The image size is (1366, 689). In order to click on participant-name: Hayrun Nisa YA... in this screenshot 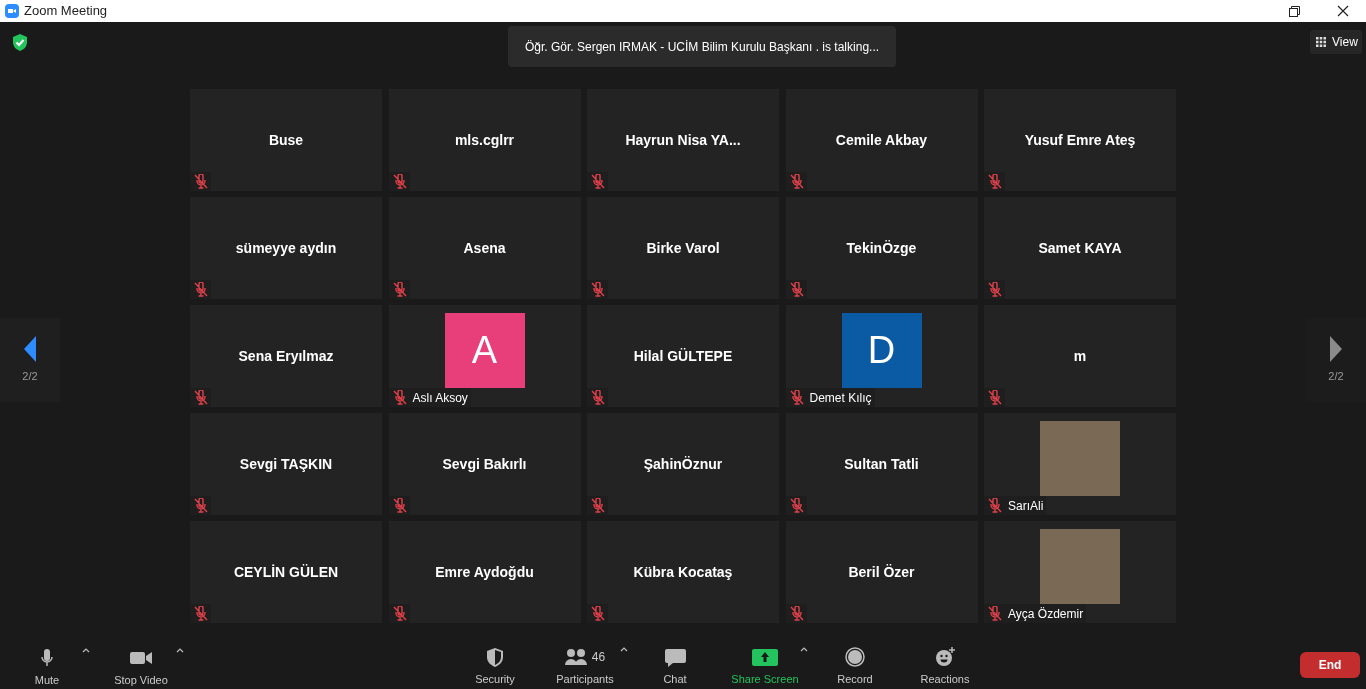, I will do `click(683, 140)`.